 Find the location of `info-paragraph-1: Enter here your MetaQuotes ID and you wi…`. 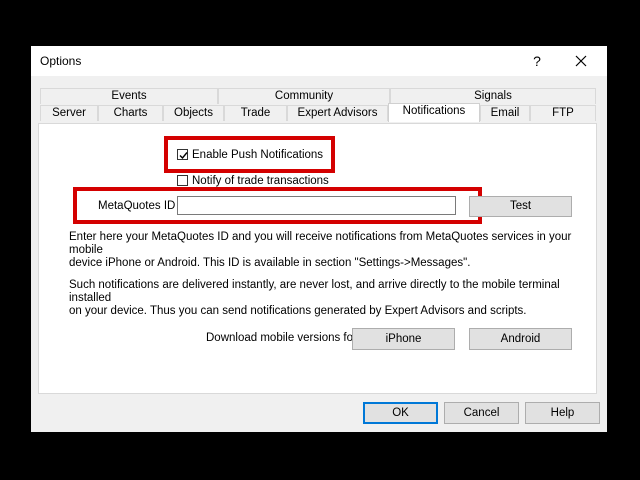

info-paragraph-1: Enter here your MetaQuotes ID and you wi… is located at coordinates (332, 250).